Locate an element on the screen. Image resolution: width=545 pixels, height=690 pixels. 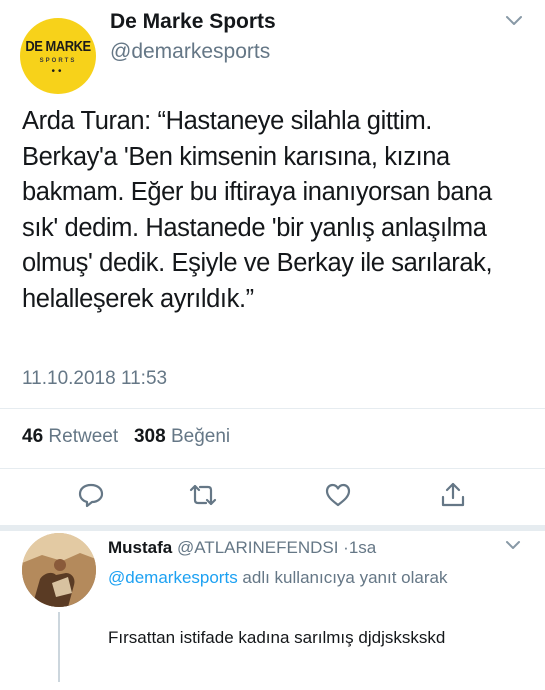
reply-time: 1sa is located at coordinates (362, 547).